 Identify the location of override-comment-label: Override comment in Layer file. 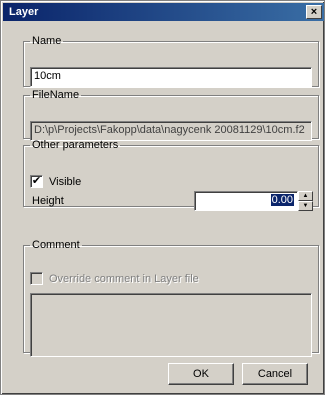
(124, 278).